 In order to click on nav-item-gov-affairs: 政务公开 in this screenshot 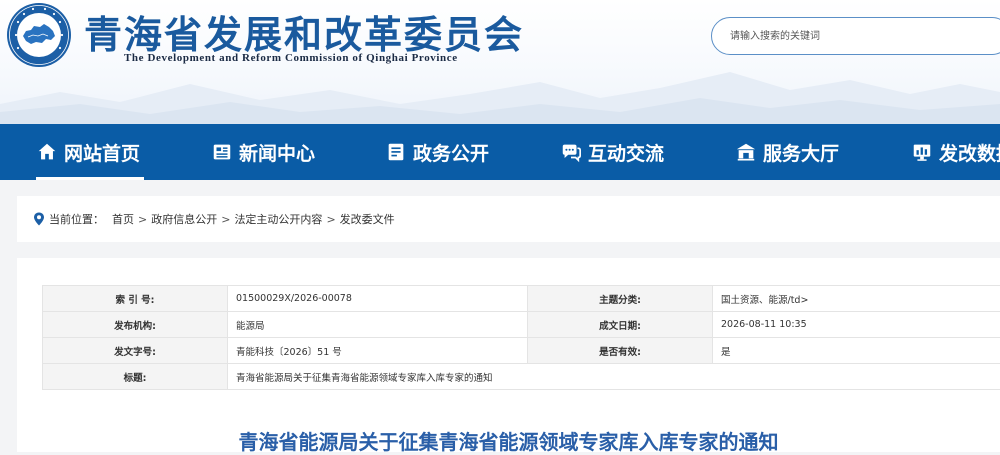, I will do `click(437, 152)`.